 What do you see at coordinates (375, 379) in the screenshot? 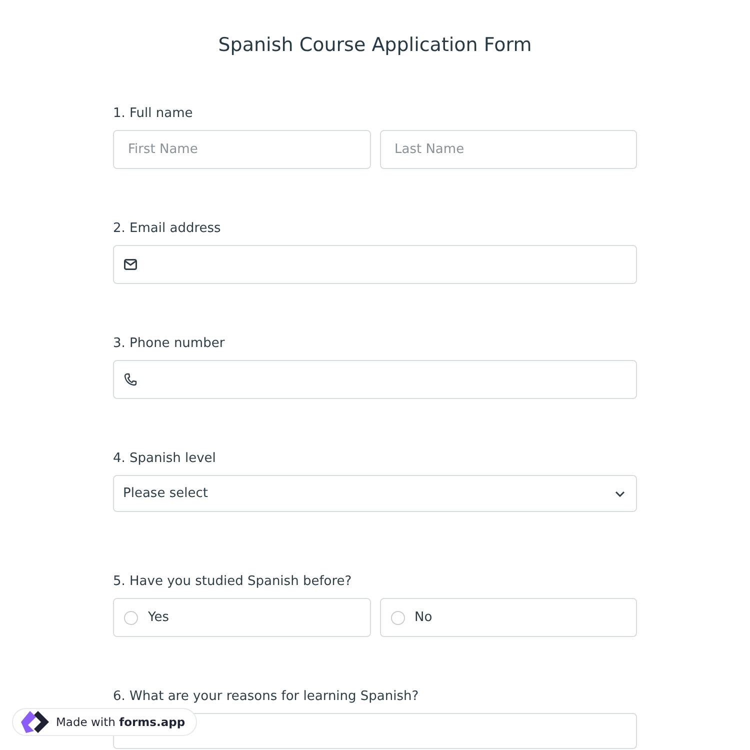
I see `phone-field` at bounding box center [375, 379].